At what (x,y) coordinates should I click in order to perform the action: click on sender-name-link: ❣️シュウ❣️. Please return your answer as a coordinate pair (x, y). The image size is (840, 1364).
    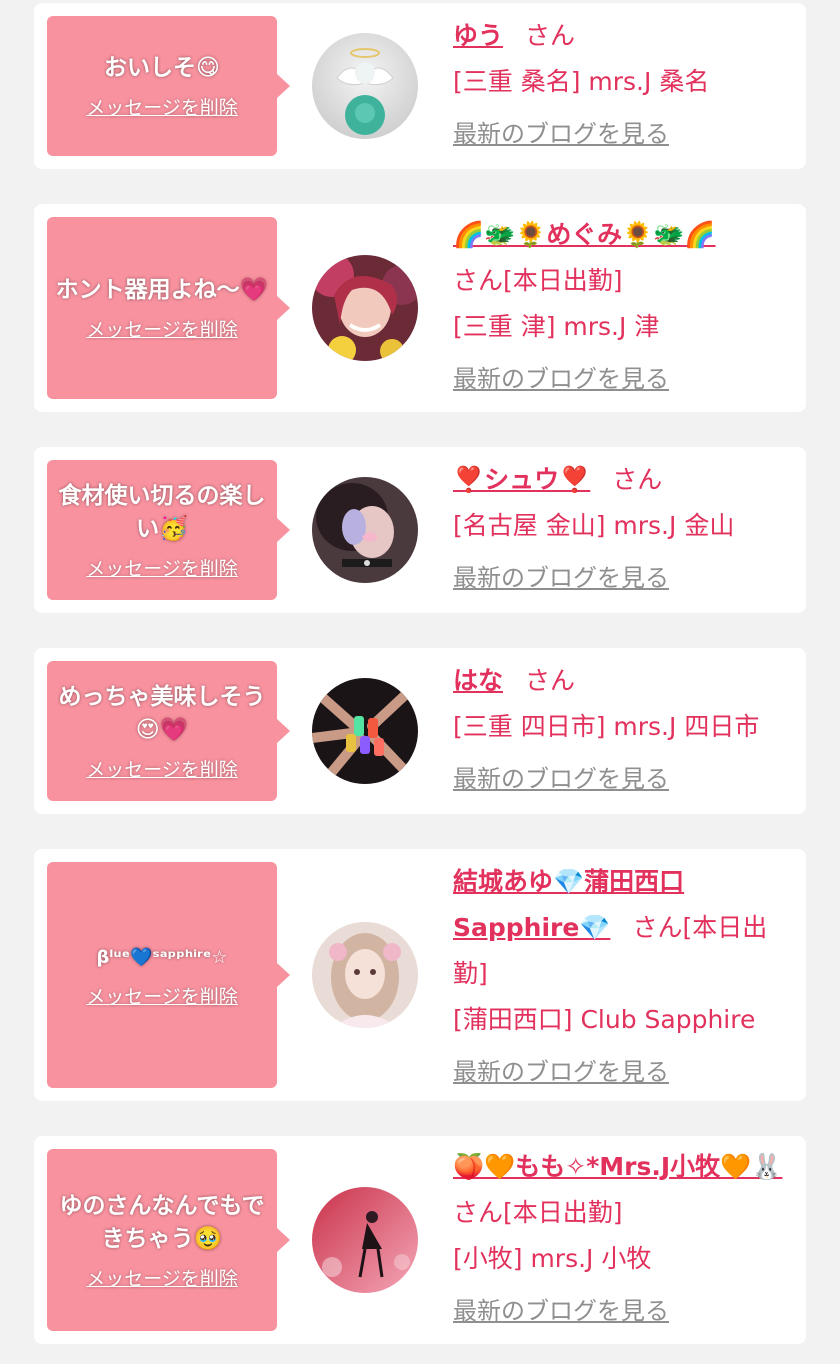
    Looking at the image, I should click on (521, 479).